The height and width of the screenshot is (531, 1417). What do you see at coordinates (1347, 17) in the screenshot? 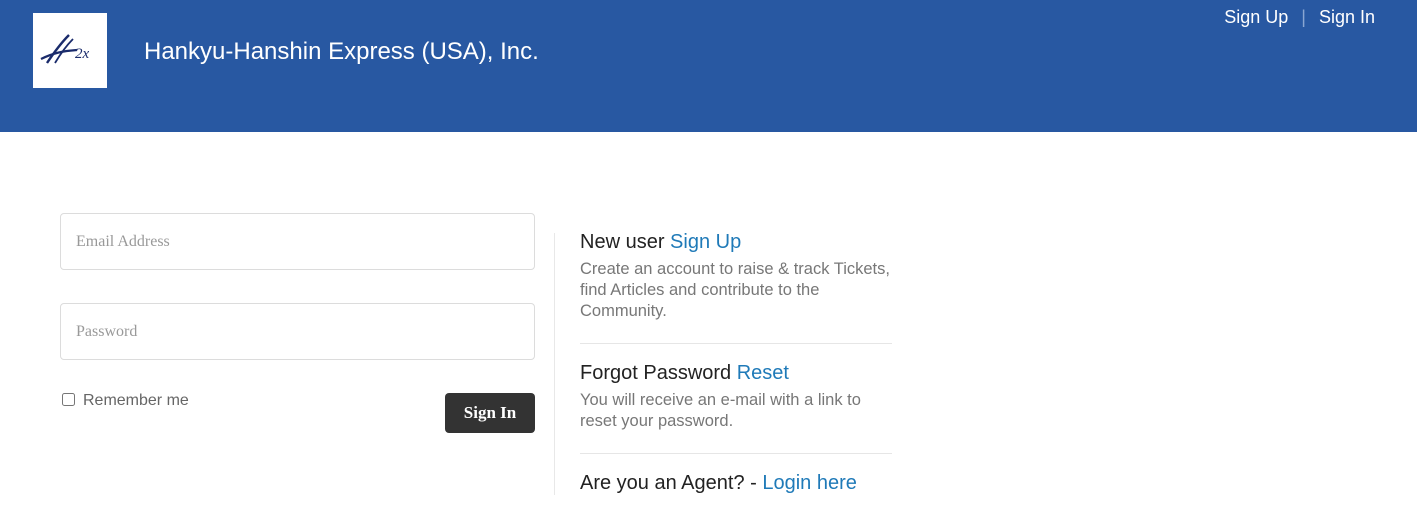
I see `top-signin-link: Sign In` at bounding box center [1347, 17].